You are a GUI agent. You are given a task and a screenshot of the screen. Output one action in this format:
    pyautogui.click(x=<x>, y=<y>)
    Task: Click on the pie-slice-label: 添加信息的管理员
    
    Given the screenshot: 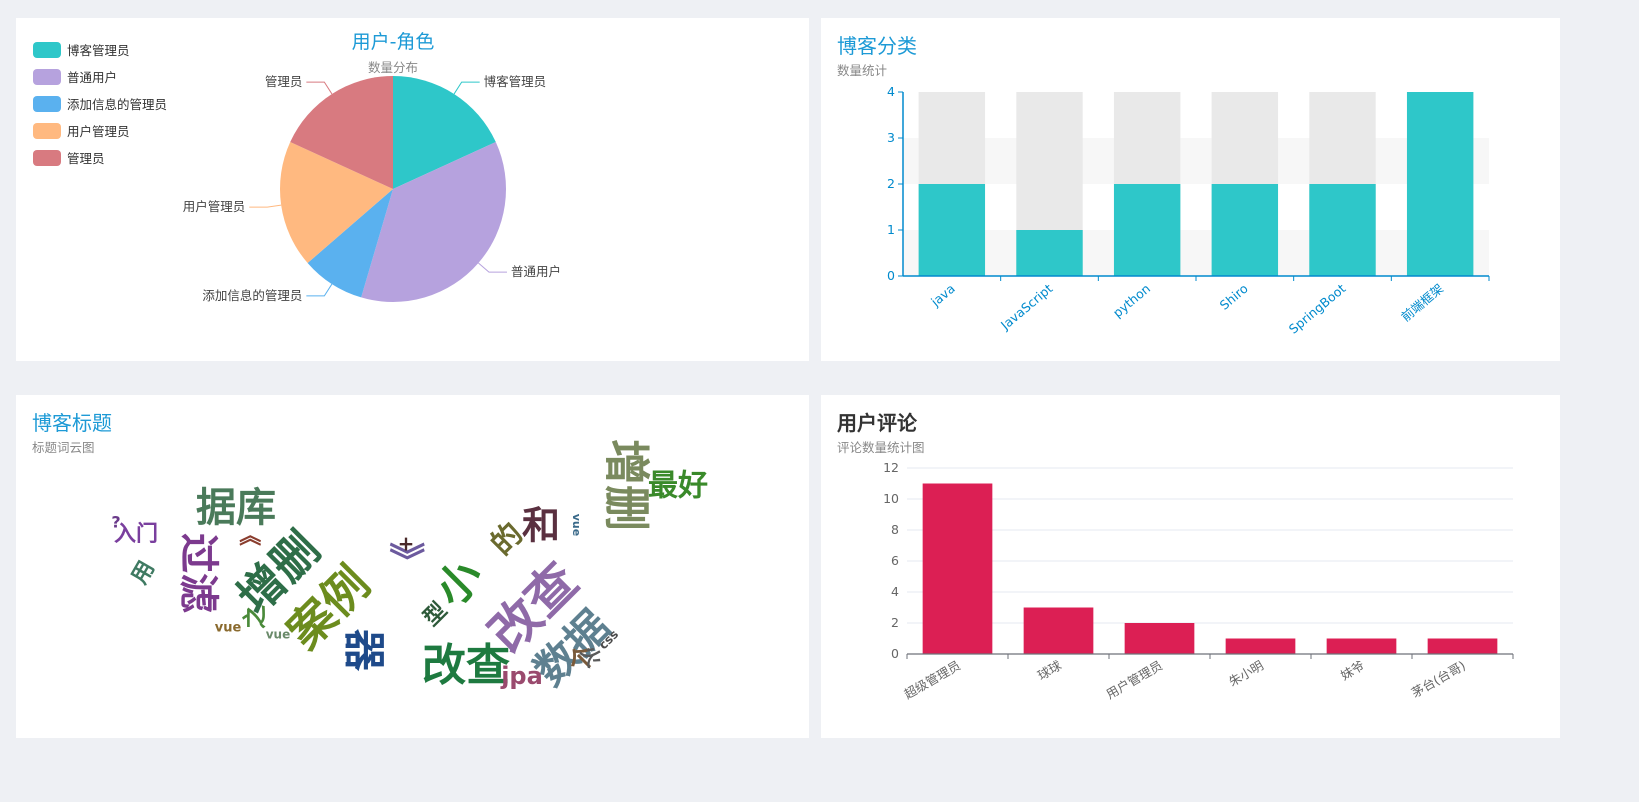 What is the action you would take?
    pyautogui.click(x=252, y=295)
    